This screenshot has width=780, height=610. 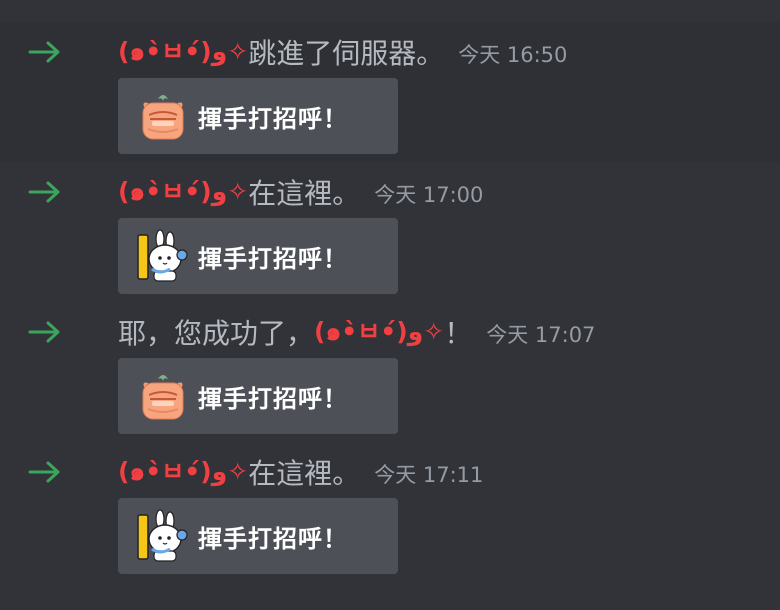 I want to click on timestamp: 今天 17:00, so click(x=428, y=194).